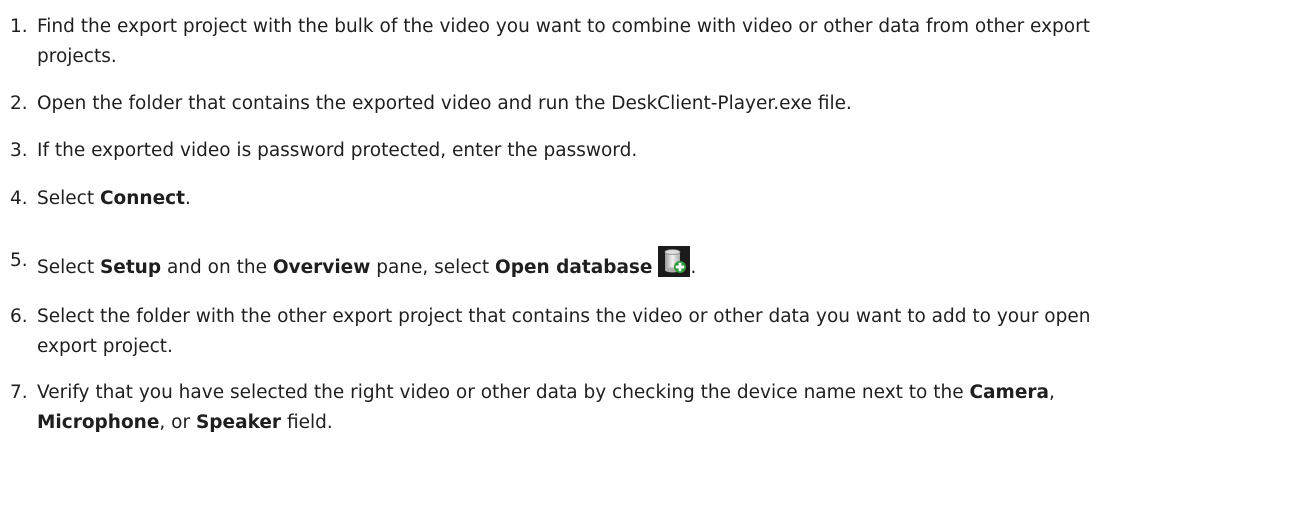 The width and height of the screenshot is (1296, 516). What do you see at coordinates (433, 267) in the screenshot?
I see `text-span: pane, select` at bounding box center [433, 267].